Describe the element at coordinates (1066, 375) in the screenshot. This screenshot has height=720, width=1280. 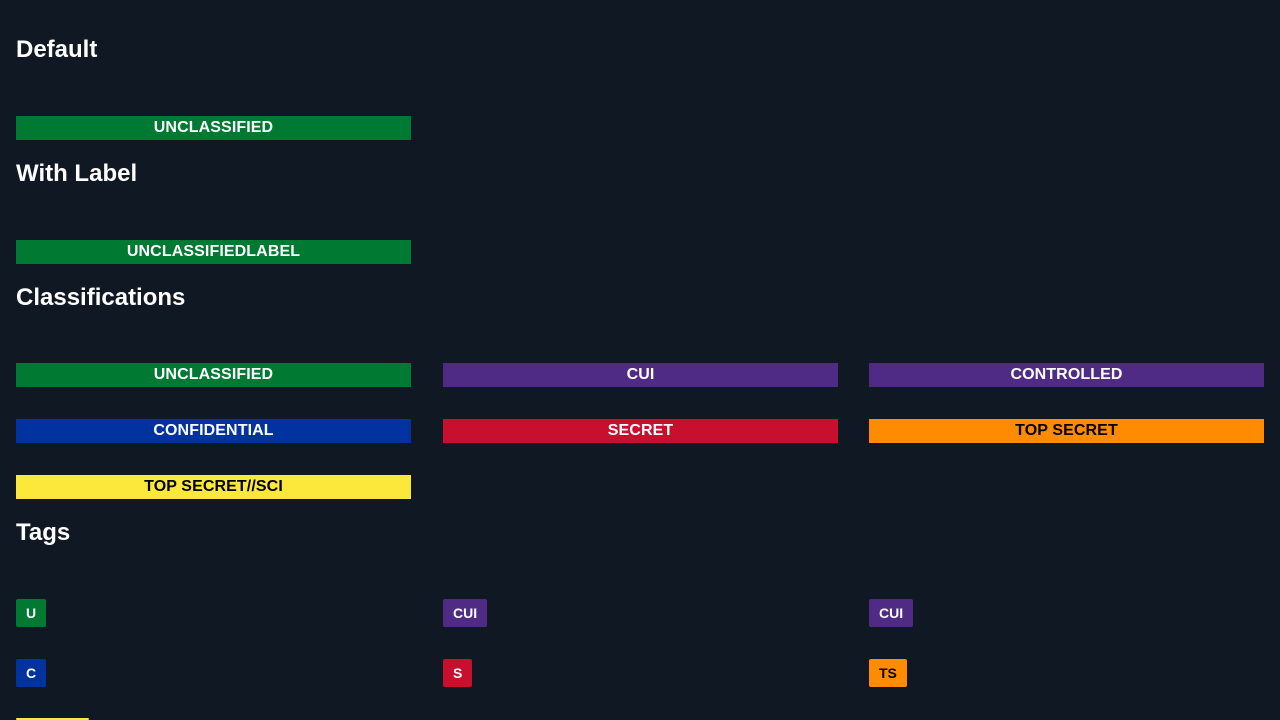
I see `banner-controlled: CONTROLLED` at that location.